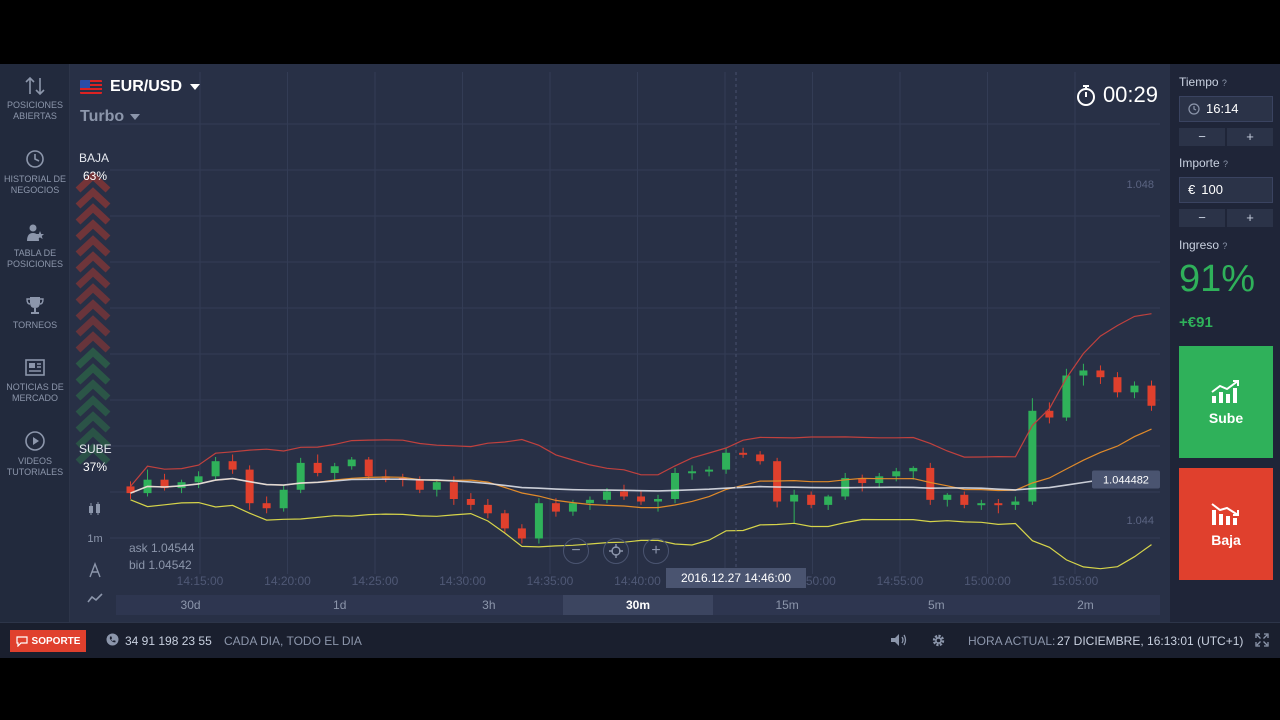 The width and height of the screenshot is (1280, 720). I want to click on sentiment-down-pct: 63%, so click(95, 176).